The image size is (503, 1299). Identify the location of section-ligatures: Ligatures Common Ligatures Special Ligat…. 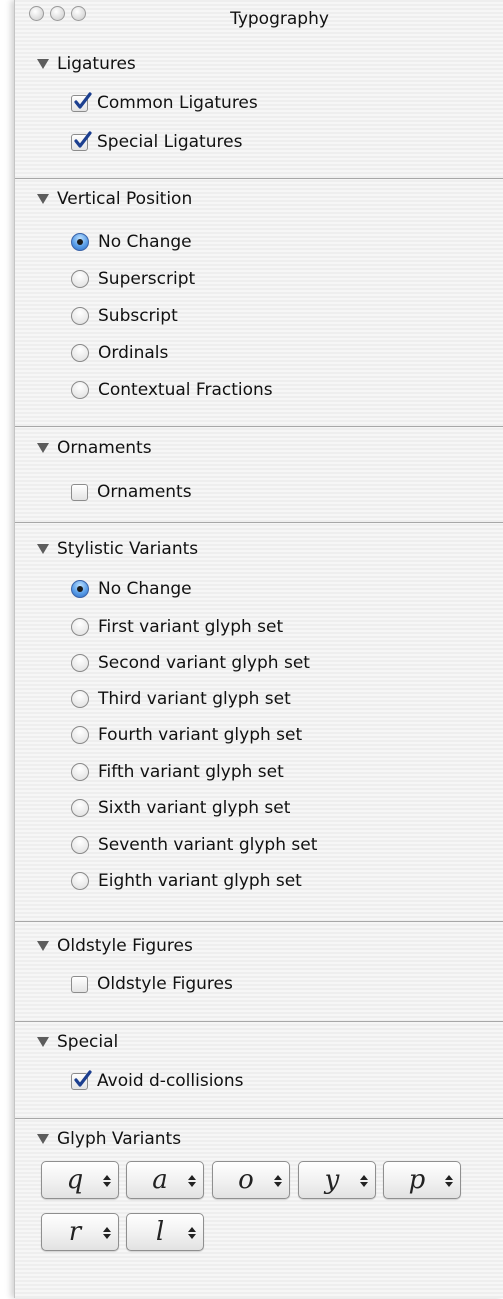
(259, 110).